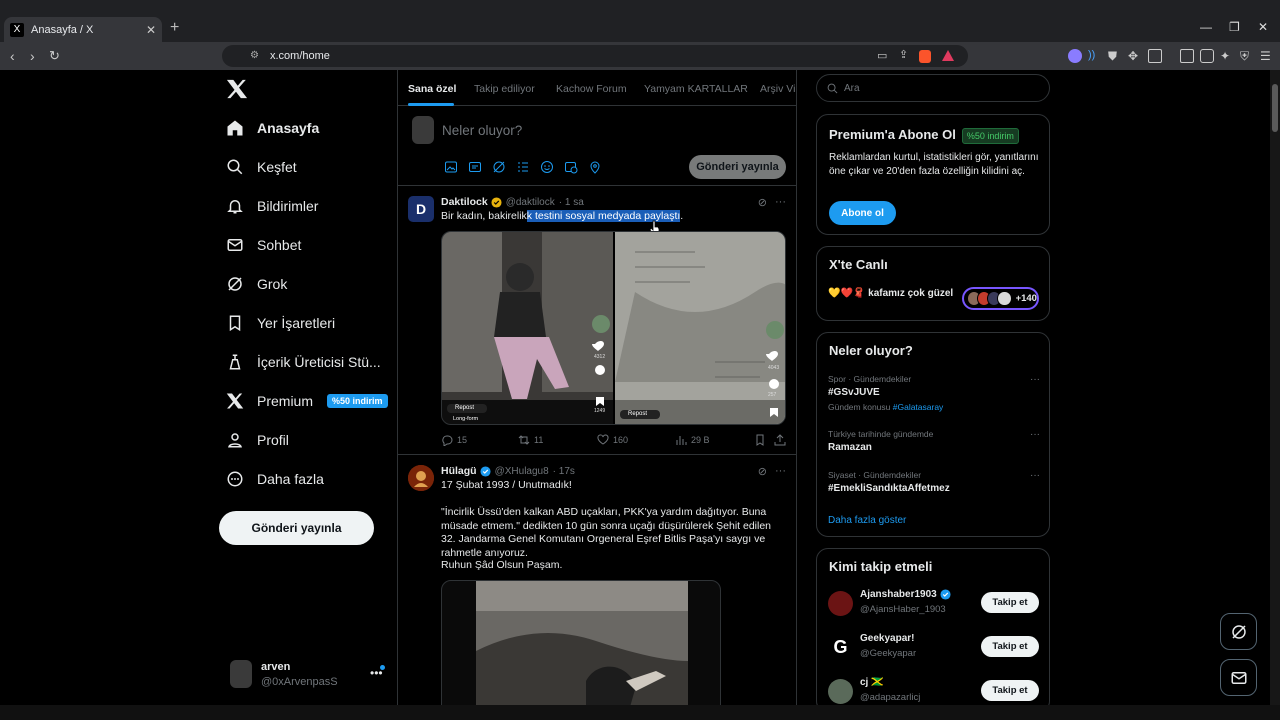 The height and width of the screenshot is (720, 1280). I want to click on trend-link: #Galatasaray, so click(918, 407).